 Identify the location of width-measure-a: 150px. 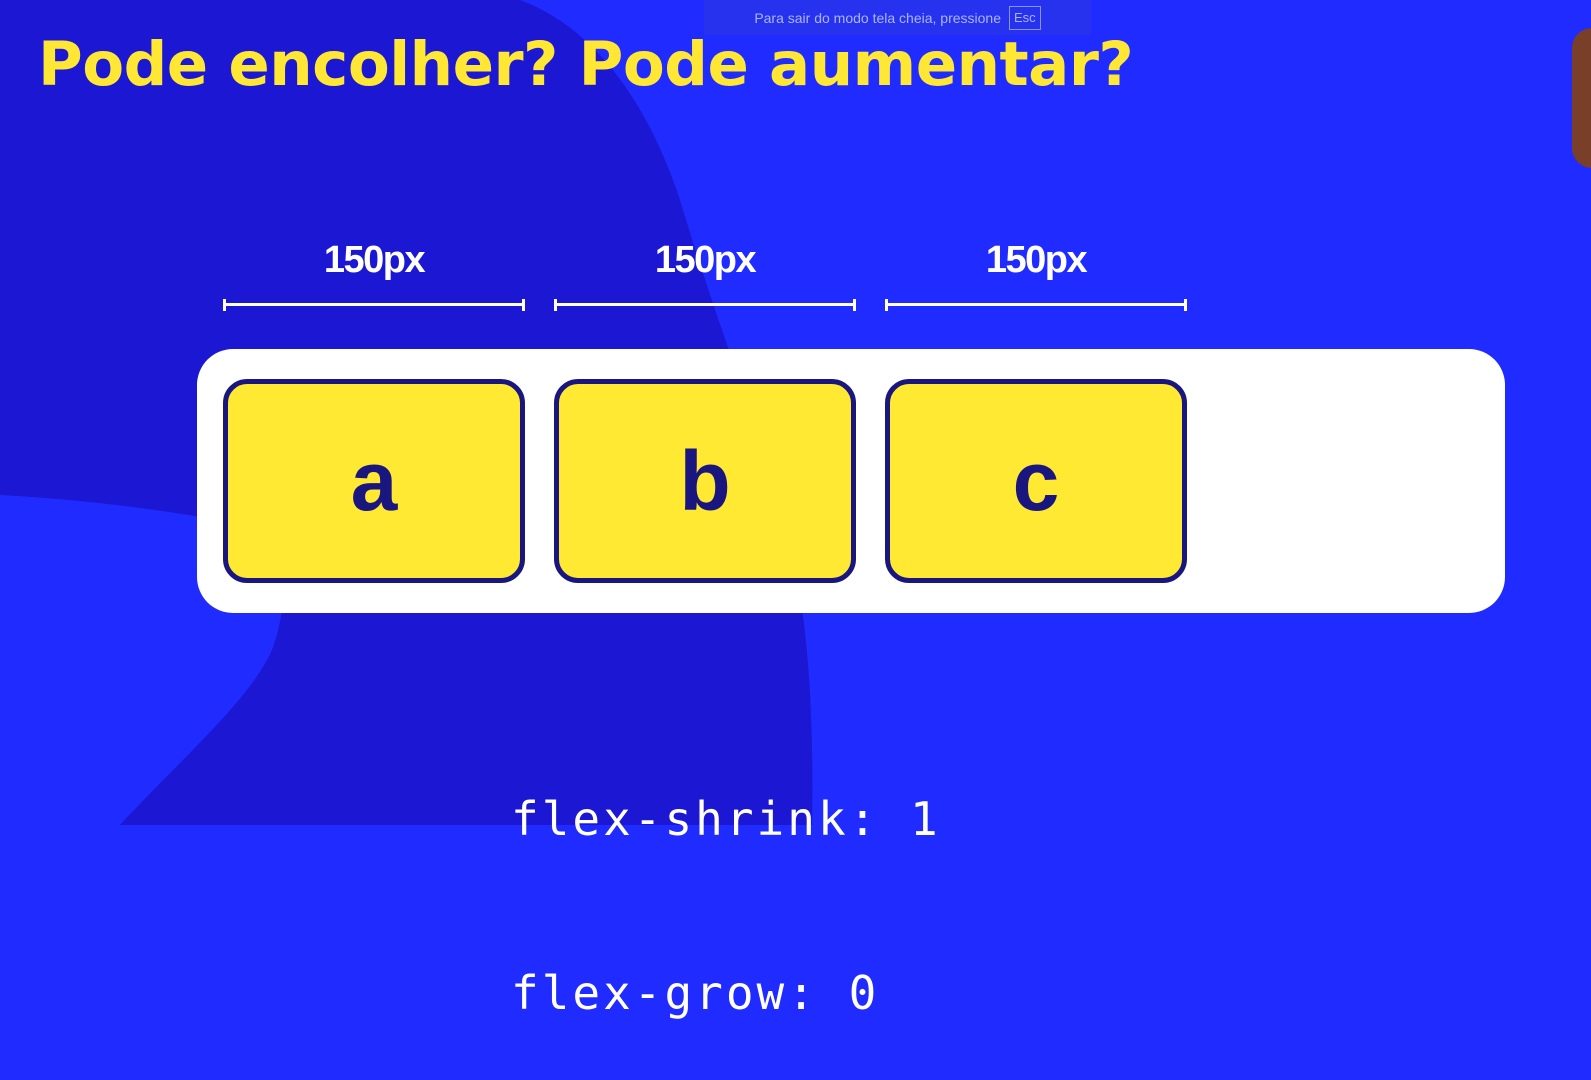
(374, 272).